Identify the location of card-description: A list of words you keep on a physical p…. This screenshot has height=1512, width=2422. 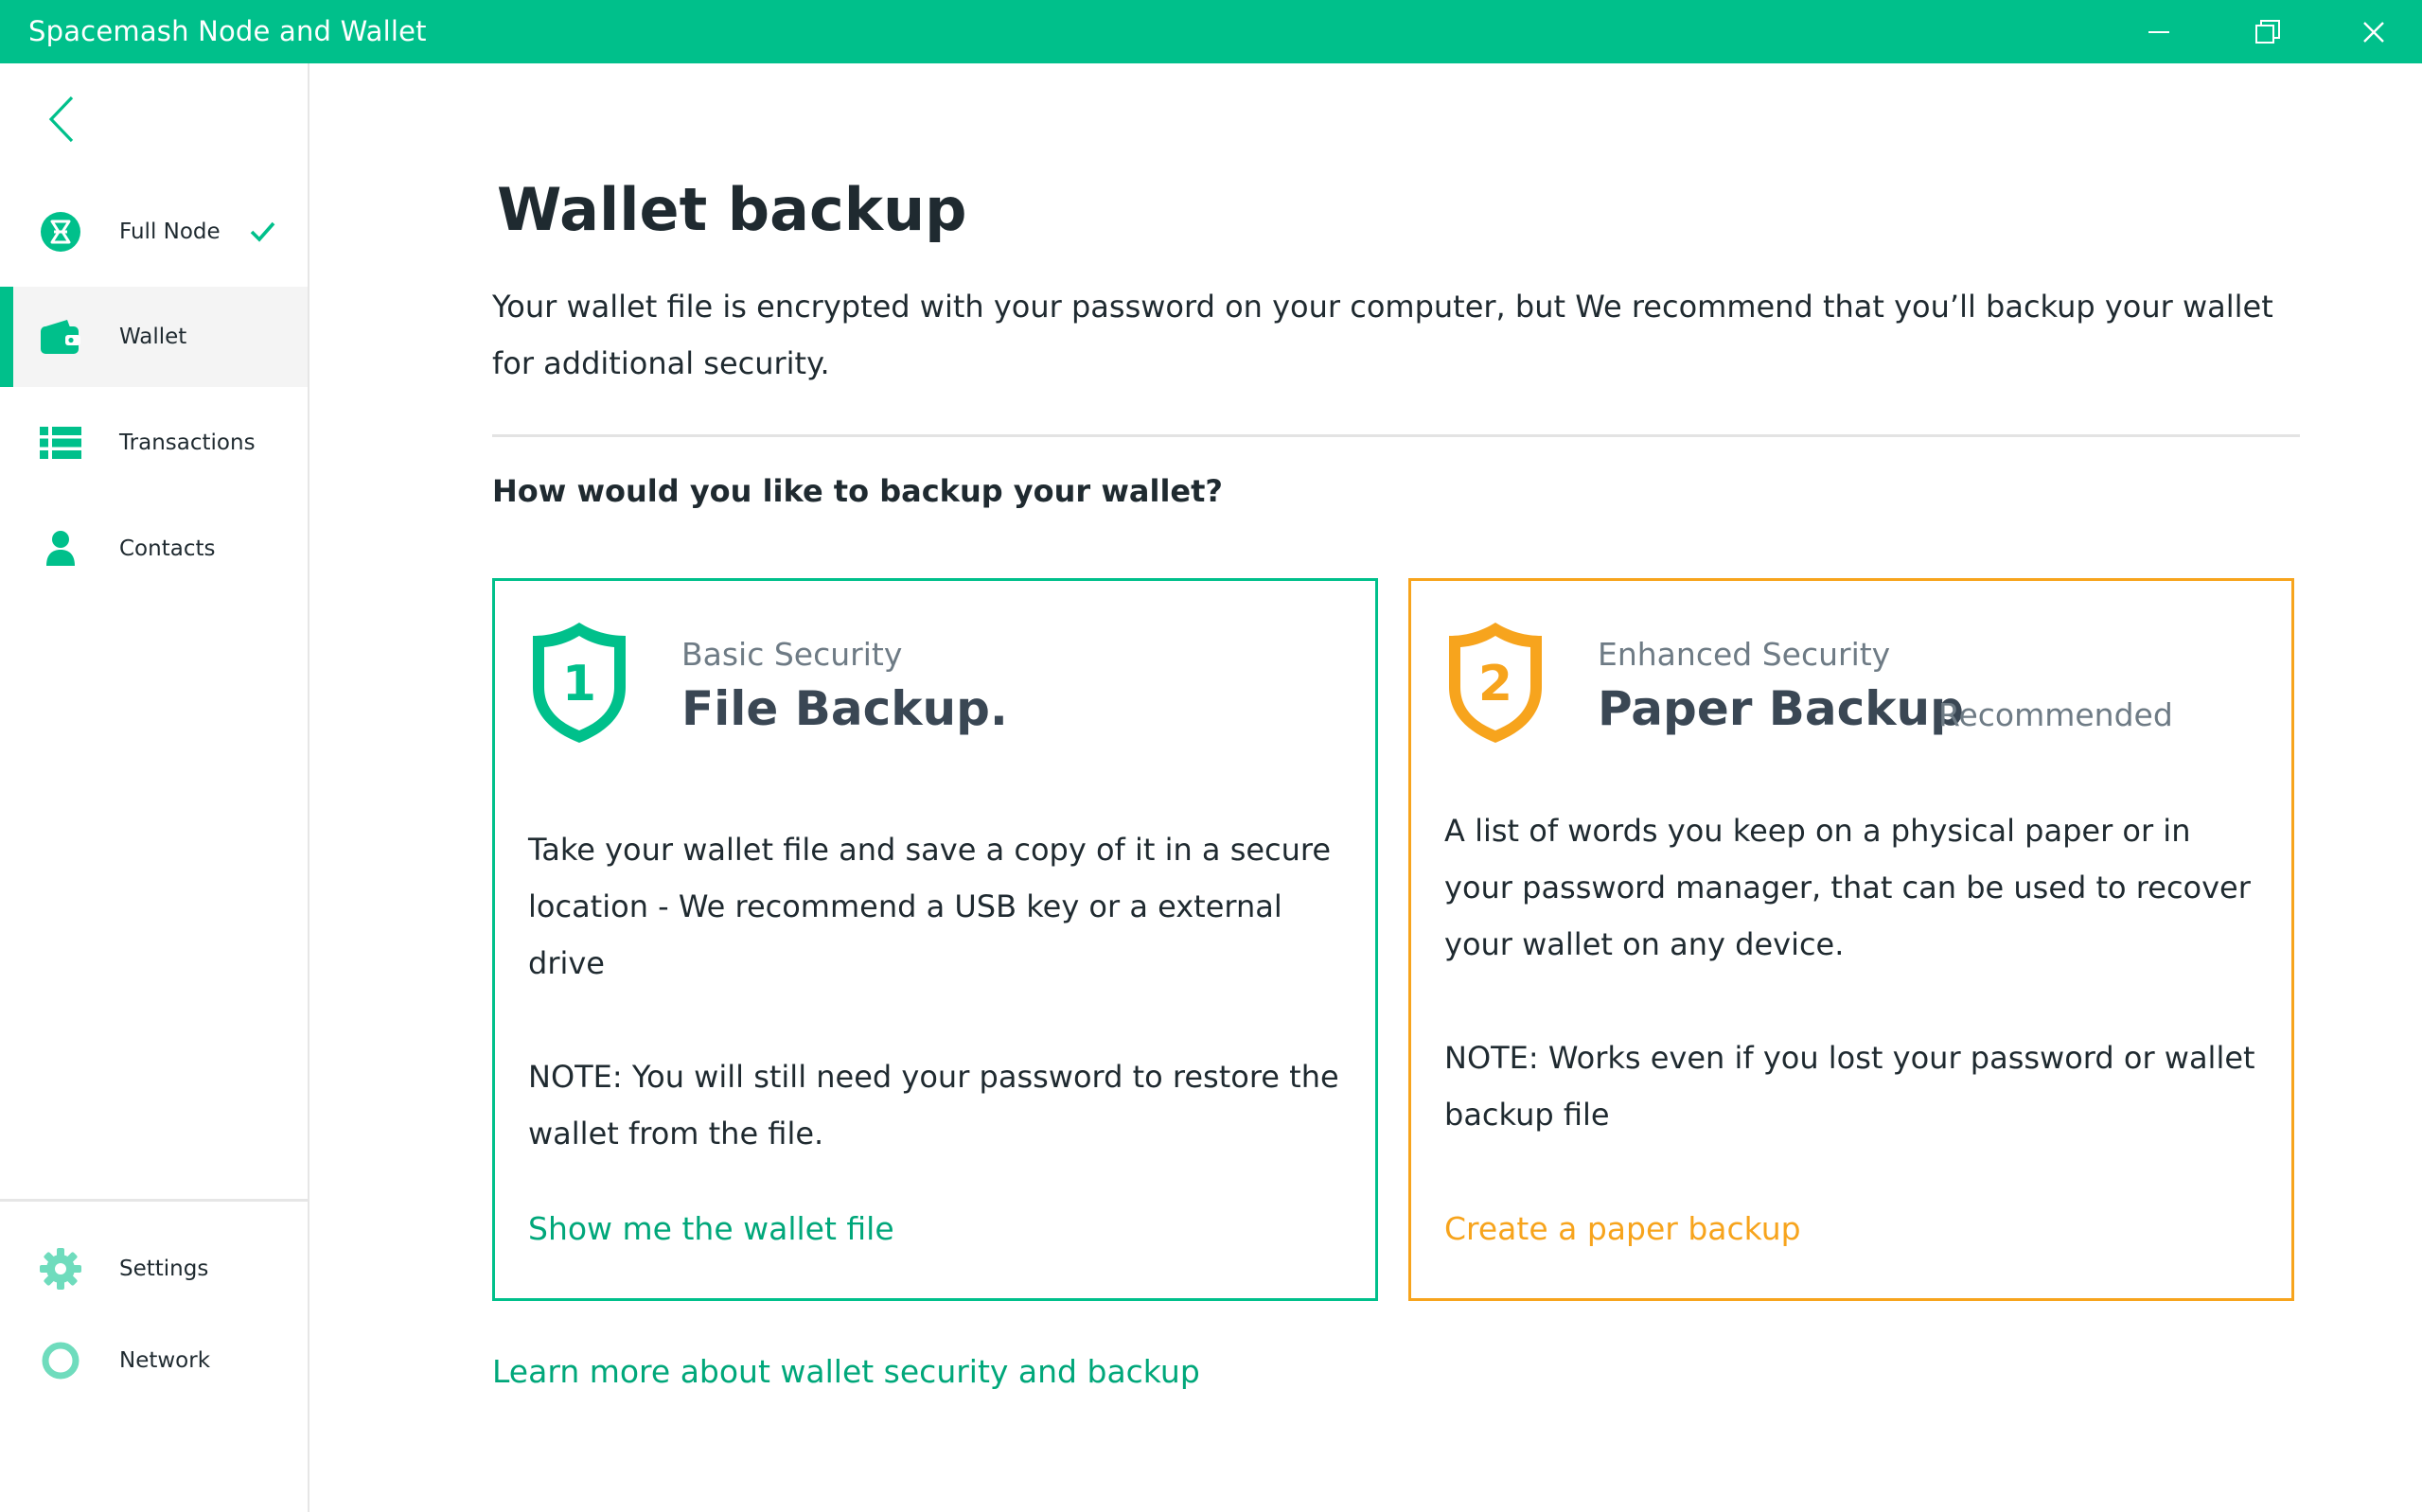
(1847, 887).